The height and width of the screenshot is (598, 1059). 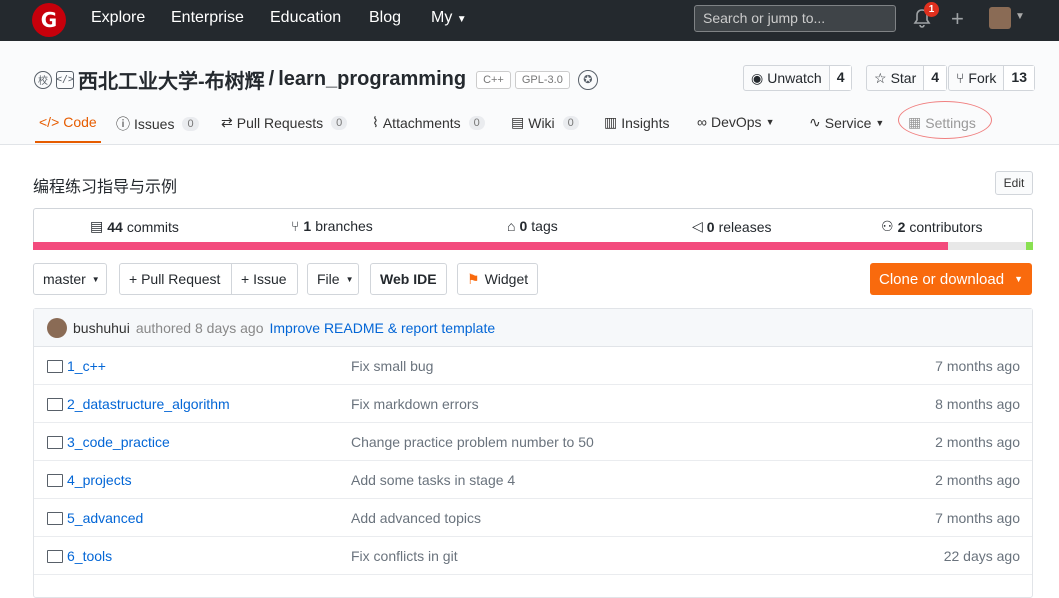 What do you see at coordinates (846, 122) in the screenshot?
I see `tab-service: ∿ Service ▼` at bounding box center [846, 122].